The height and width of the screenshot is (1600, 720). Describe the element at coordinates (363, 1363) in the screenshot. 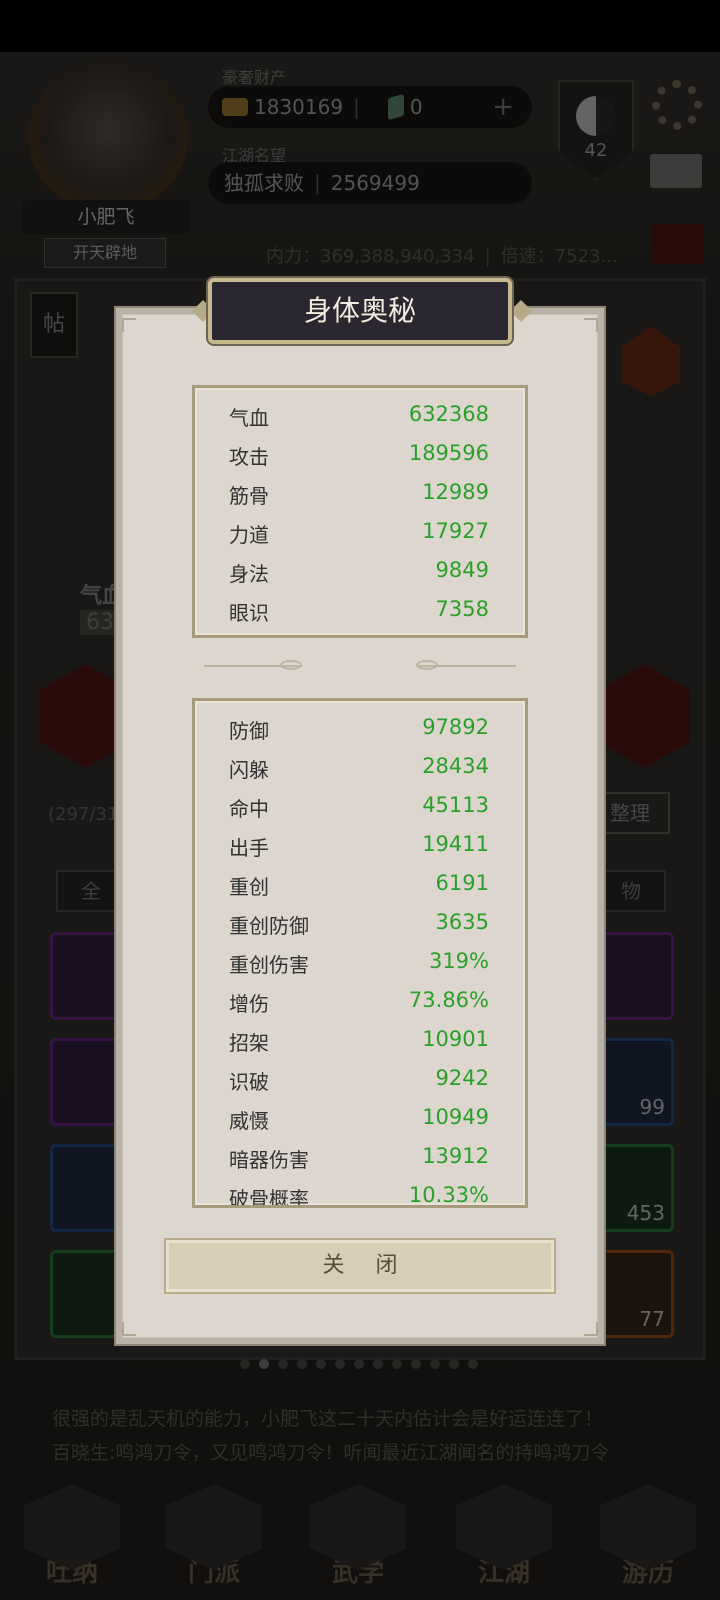

I see `page-indicator` at that location.